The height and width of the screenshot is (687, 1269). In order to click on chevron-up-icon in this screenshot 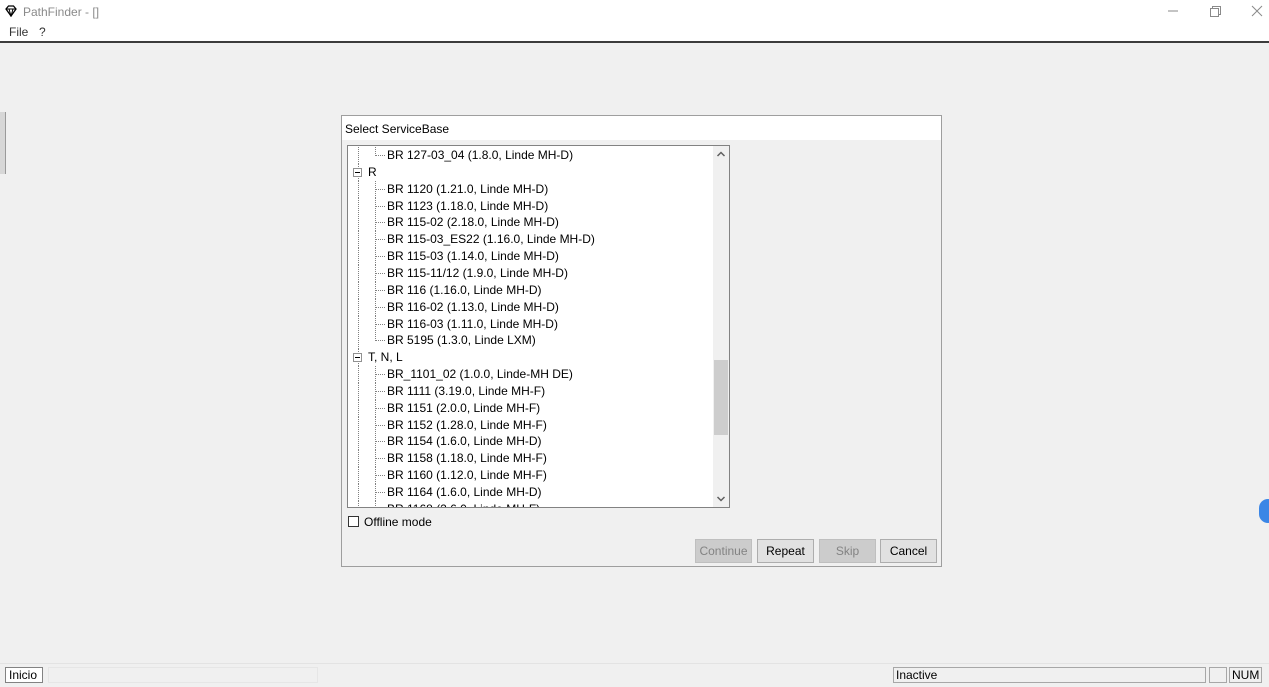, I will do `click(721, 154)`.